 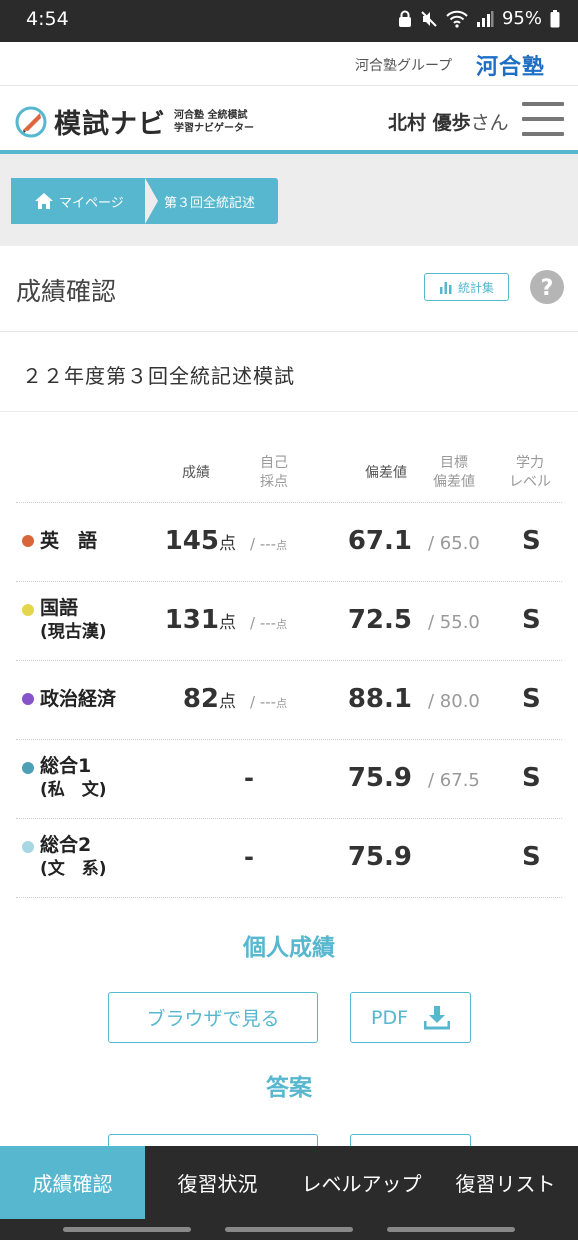 I want to click on table-row: 英 語 145点 / ---点 67.1 / 65.0 S, so click(x=289, y=542).